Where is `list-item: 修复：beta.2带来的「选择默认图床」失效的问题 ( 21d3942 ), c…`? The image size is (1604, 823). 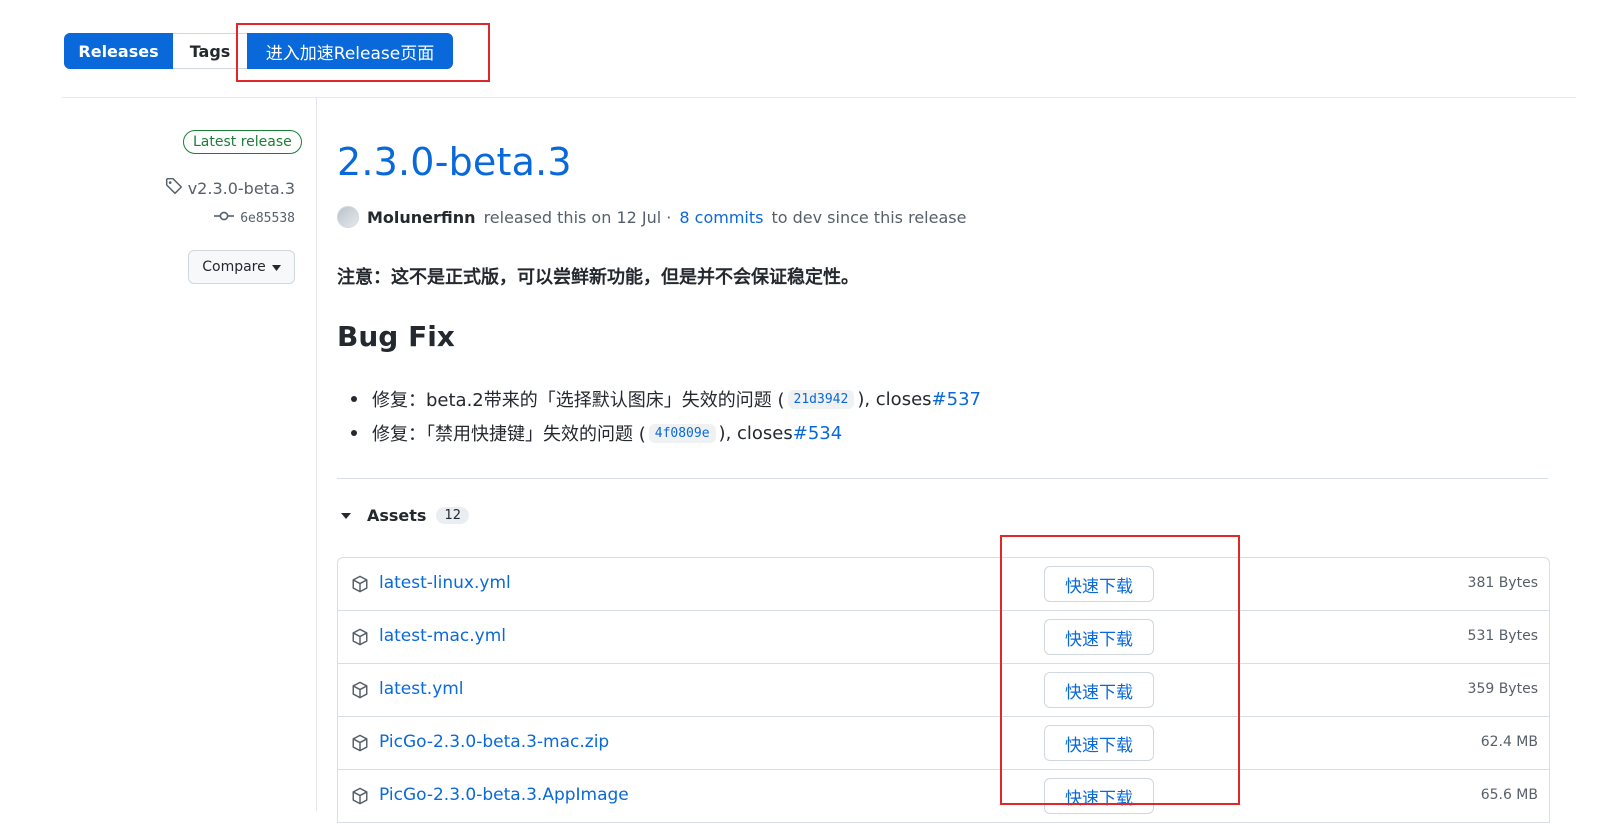
list-item: 修复：beta.2带来的「选择默认图床」失效的问题 ( 21d3942 ), c… is located at coordinates (666, 399).